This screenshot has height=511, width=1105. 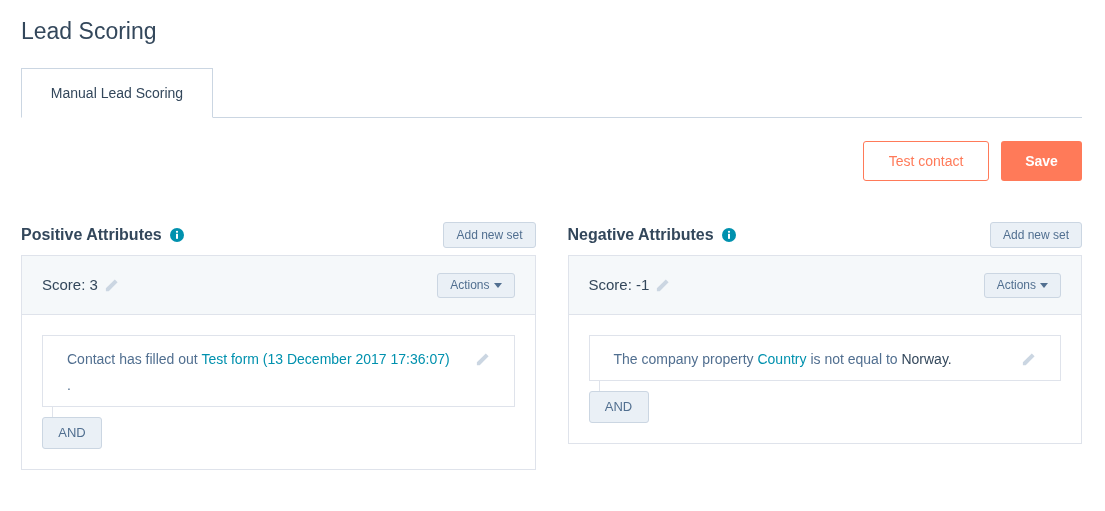 I want to click on rule-link: Test form (13 December 2017 17:36:07), so click(x=325, y=359).